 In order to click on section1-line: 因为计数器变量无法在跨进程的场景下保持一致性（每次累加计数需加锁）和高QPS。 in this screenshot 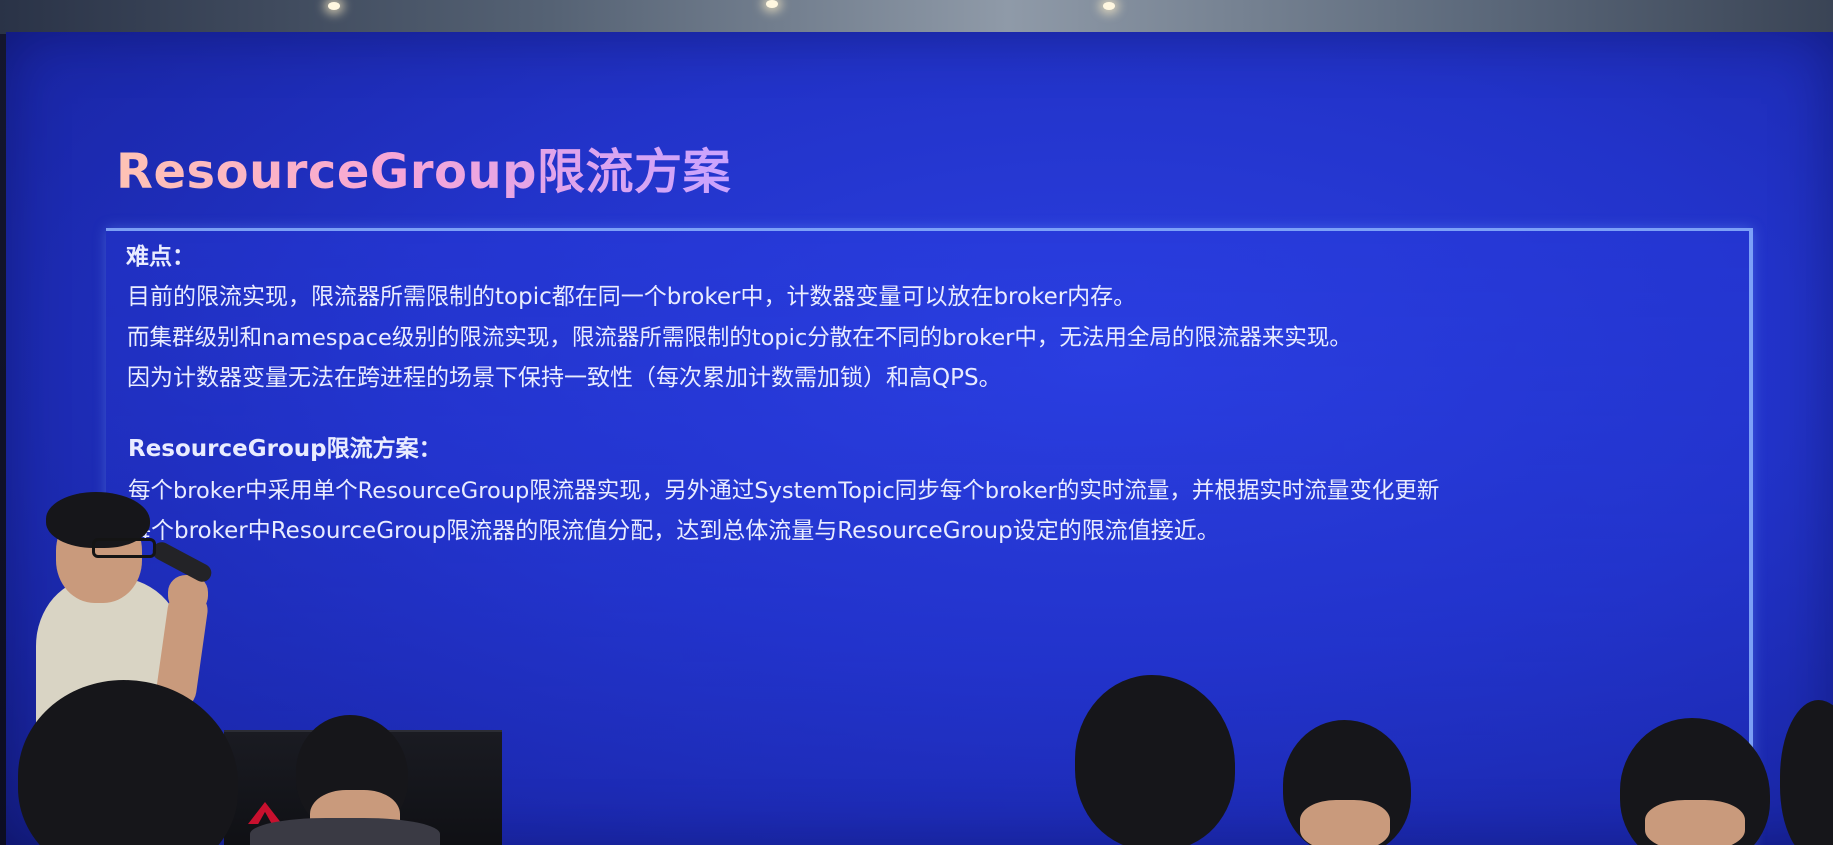, I will do `click(564, 378)`.